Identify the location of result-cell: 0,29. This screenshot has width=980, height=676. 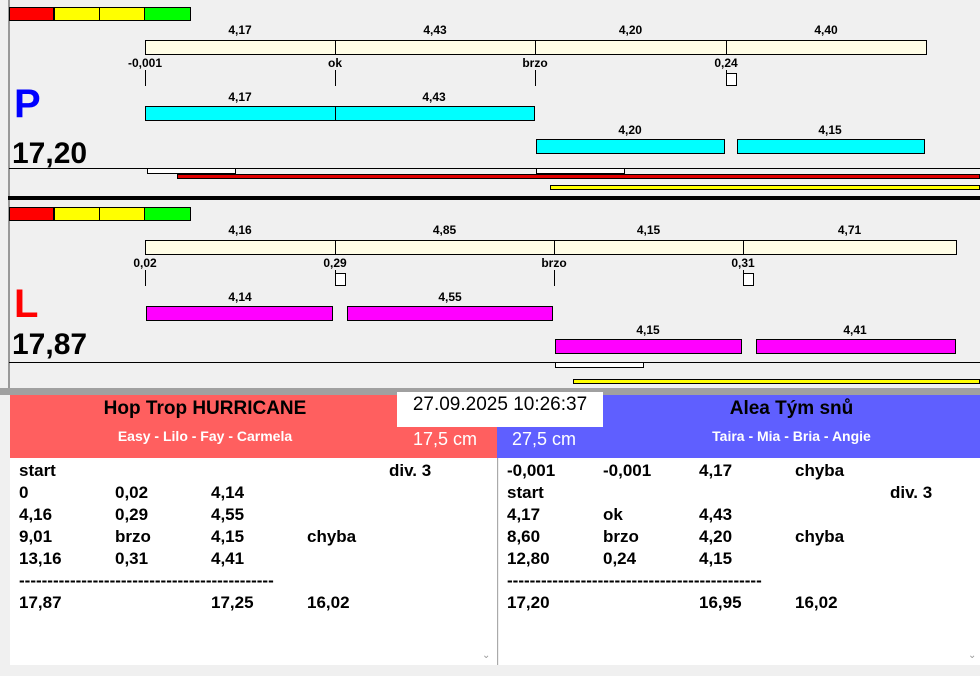
(132, 514).